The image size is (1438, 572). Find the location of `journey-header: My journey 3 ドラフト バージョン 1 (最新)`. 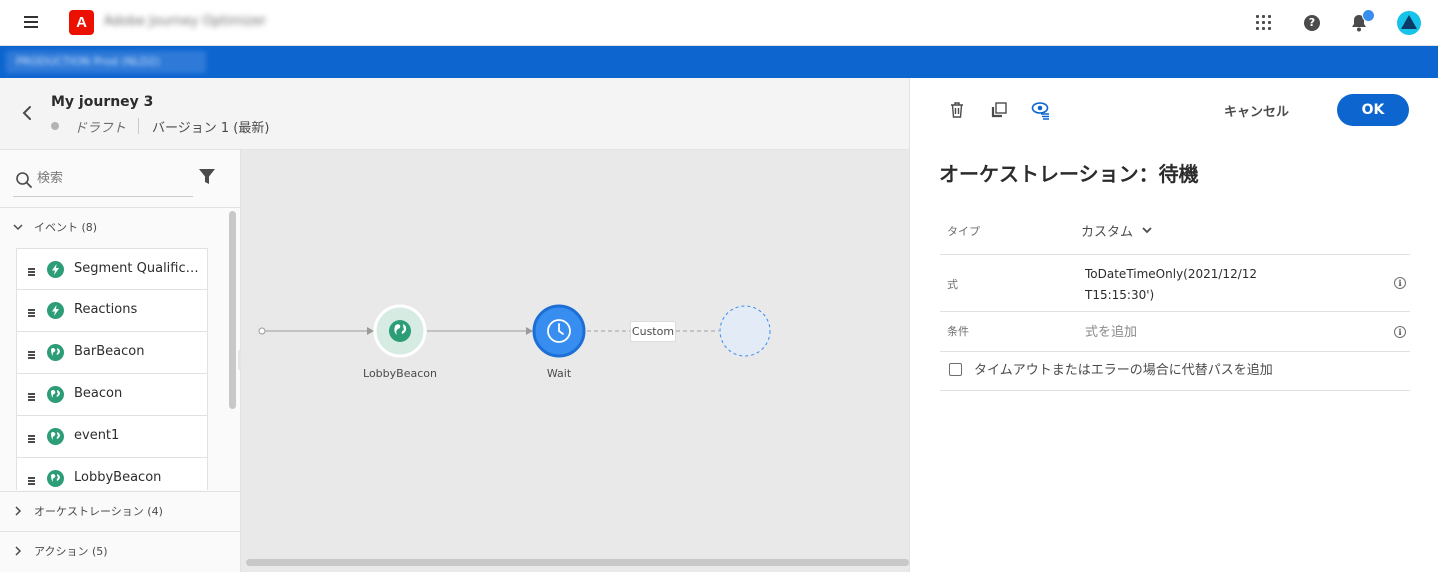

journey-header: My journey 3 ドラフト バージョン 1 (最新) is located at coordinates (454, 114).